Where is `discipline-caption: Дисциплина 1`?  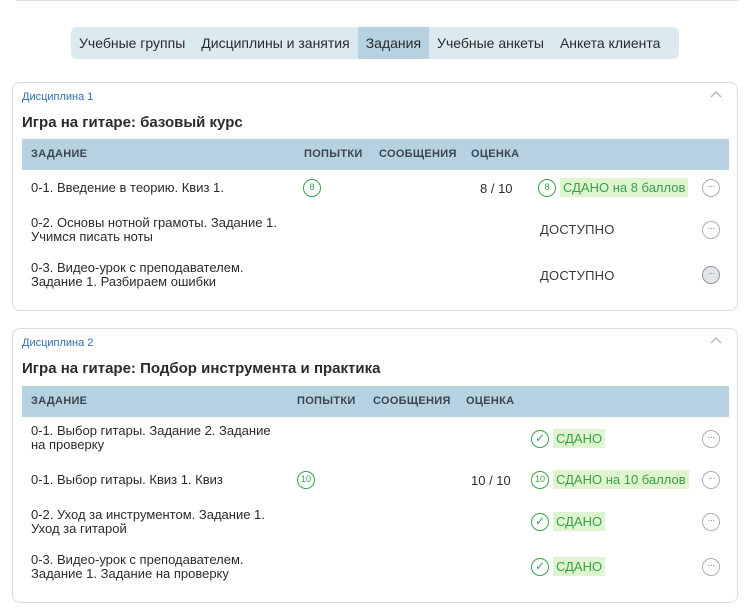
discipline-caption: Дисциплина 1 is located at coordinates (58, 97).